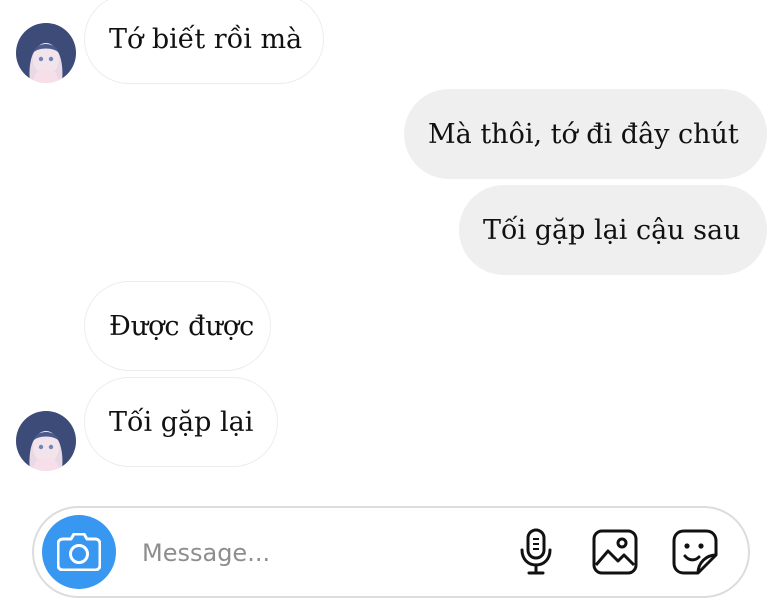 The image size is (783, 600). I want to click on sticker-icon, so click(695, 552).